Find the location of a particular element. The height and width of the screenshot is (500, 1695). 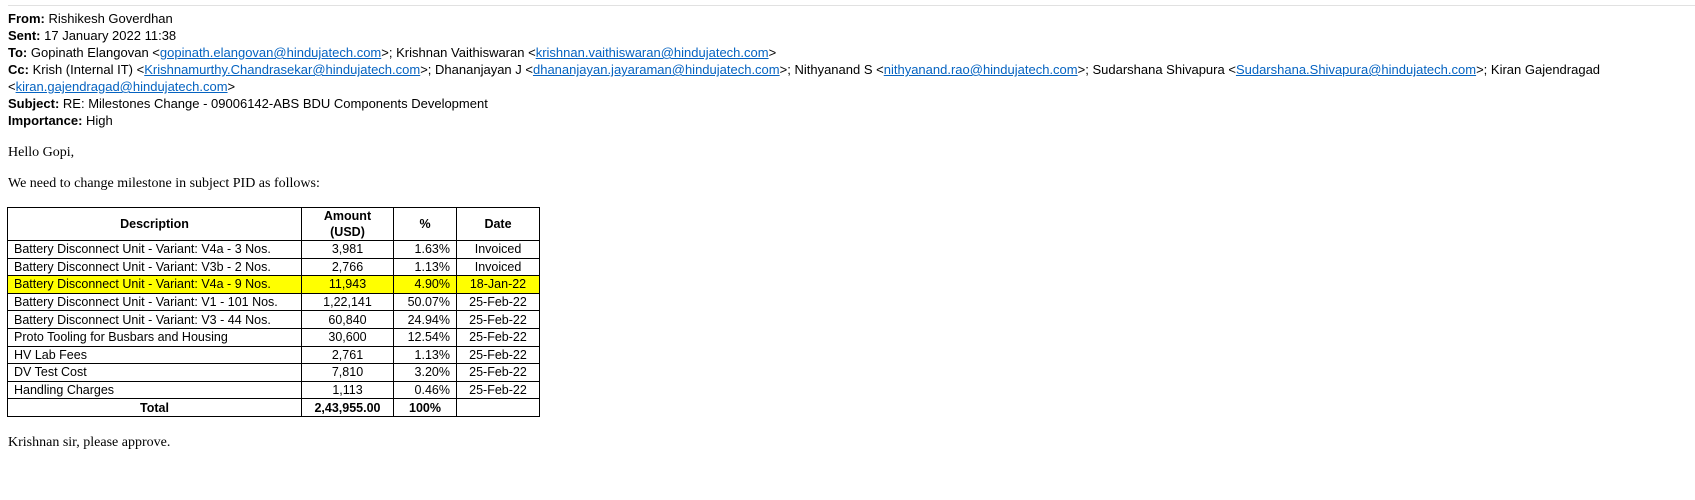

table-row: HV Lab Fees 2,761 1.13% 25-Feb-22 is located at coordinates (273, 355).